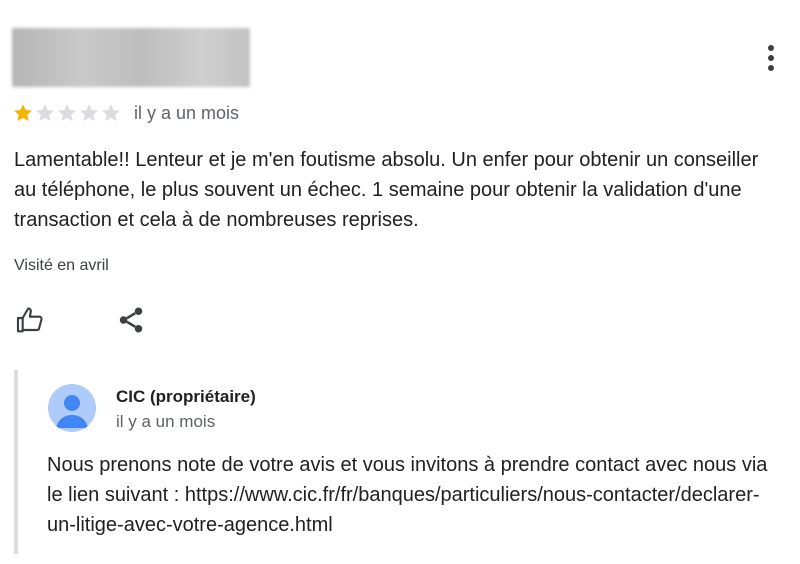  What do you see at coordinates (23, 112) in the screenshot?
I see `star-filled-icon` at bounding box center [23, 112].